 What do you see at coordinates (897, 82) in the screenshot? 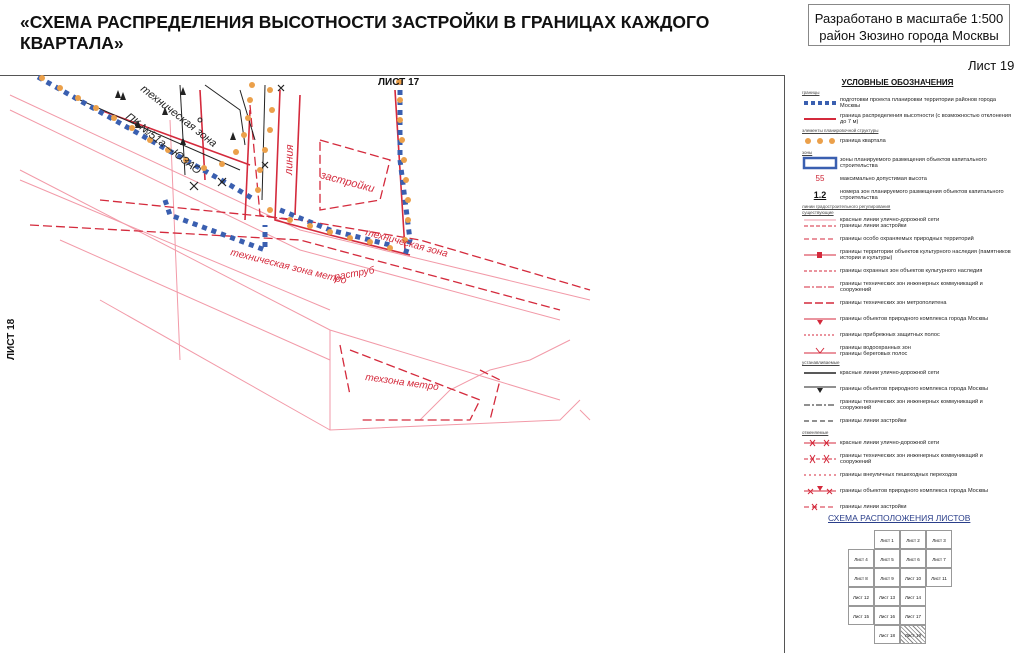
I see `legend-title: УСЛОВНЫЕ ОБОЗНАЧЕНИЯ` at bounding box center [897, 82].